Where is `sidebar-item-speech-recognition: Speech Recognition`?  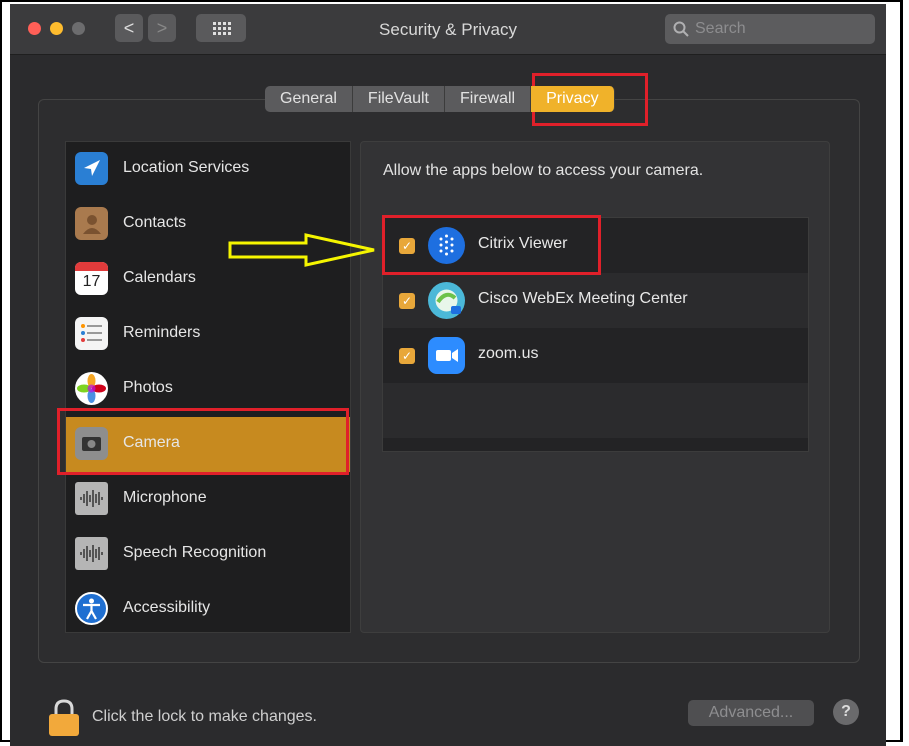 sidebar-item-speech-recognition: Speech Recognition is located at coordinates (208, 554).